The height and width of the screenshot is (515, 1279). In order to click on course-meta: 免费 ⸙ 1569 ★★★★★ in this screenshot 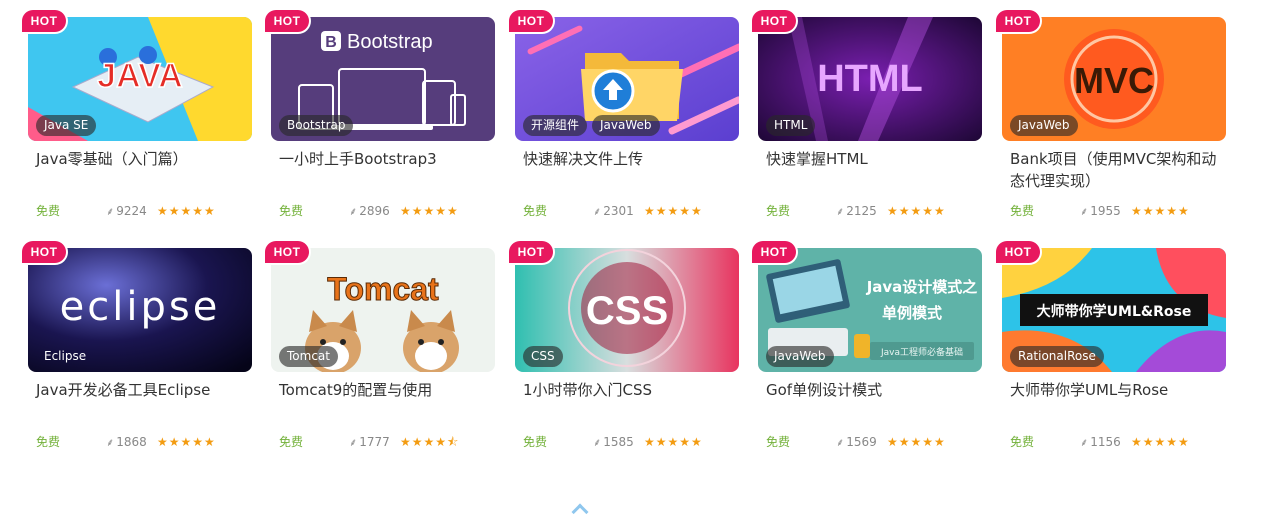, I will do `click(872, 442)`.